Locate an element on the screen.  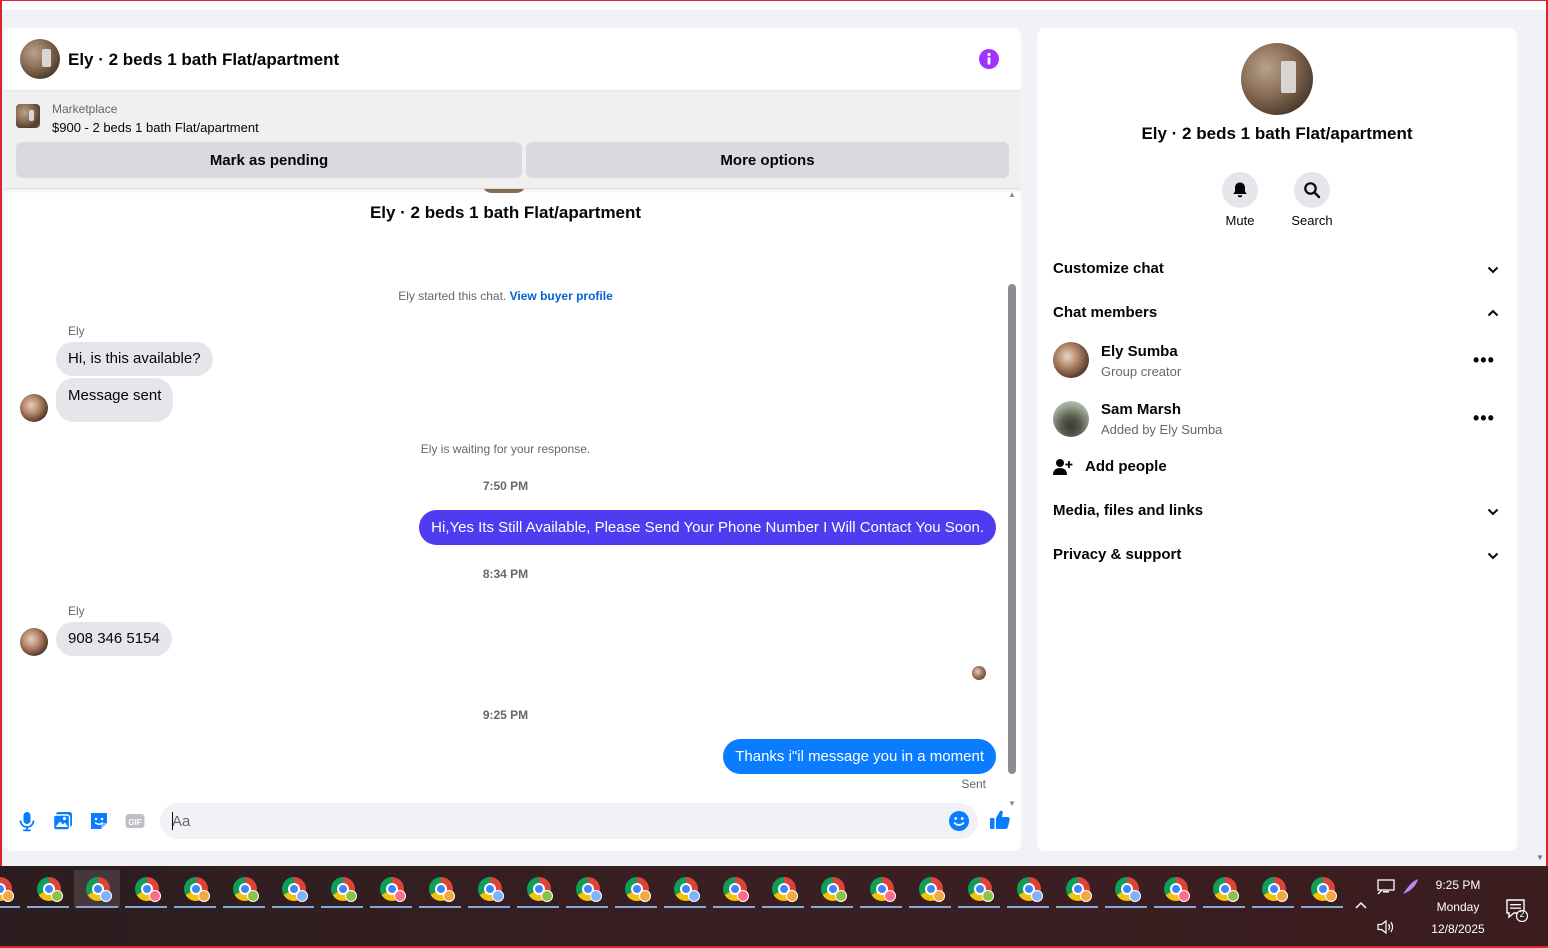
message-input-container is located at coordinates (569, 821).